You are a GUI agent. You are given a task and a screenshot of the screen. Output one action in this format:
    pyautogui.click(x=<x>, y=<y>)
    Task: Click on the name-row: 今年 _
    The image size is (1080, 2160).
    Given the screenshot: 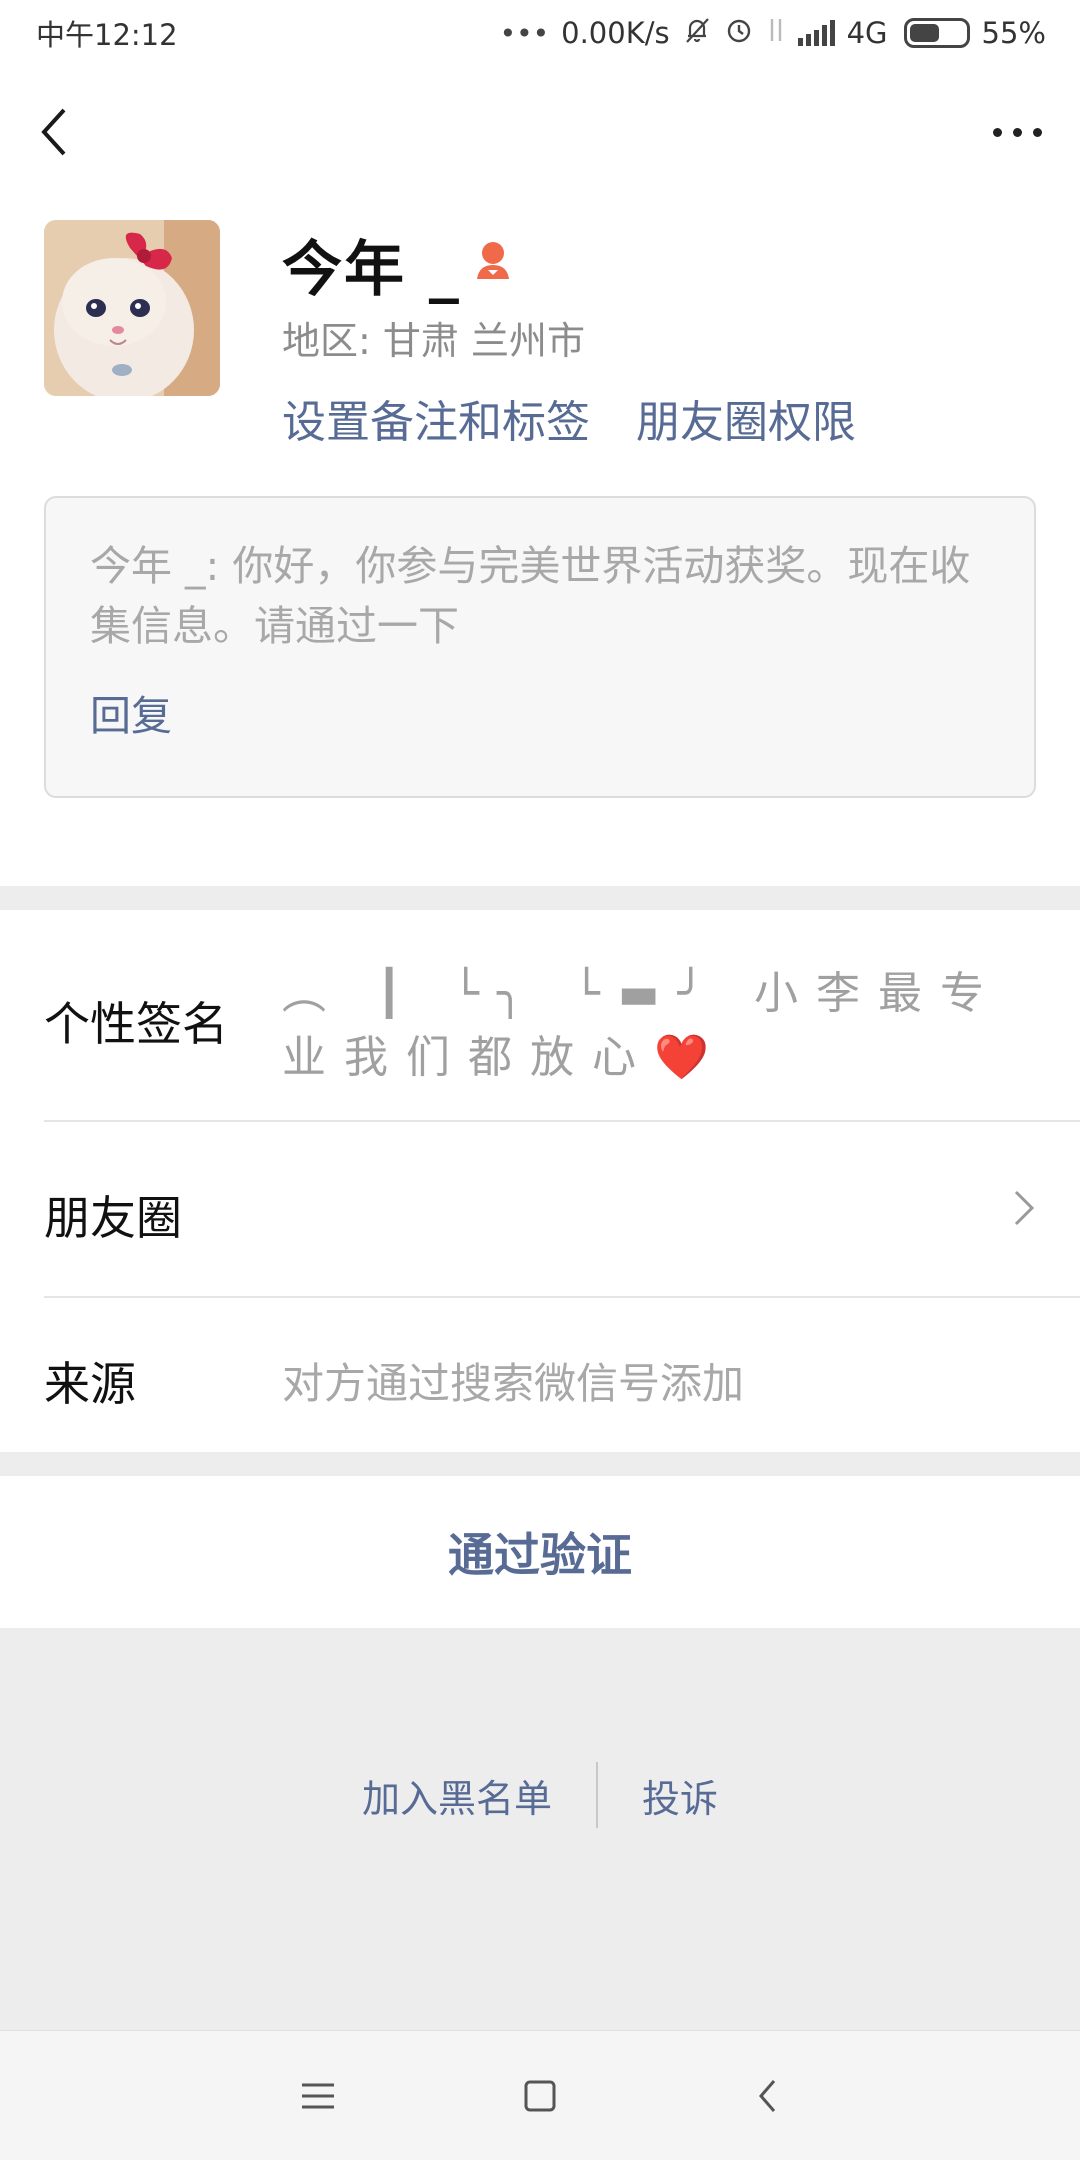 What is the action you would take?
    pyautogui.click(x=398, y=264)
    